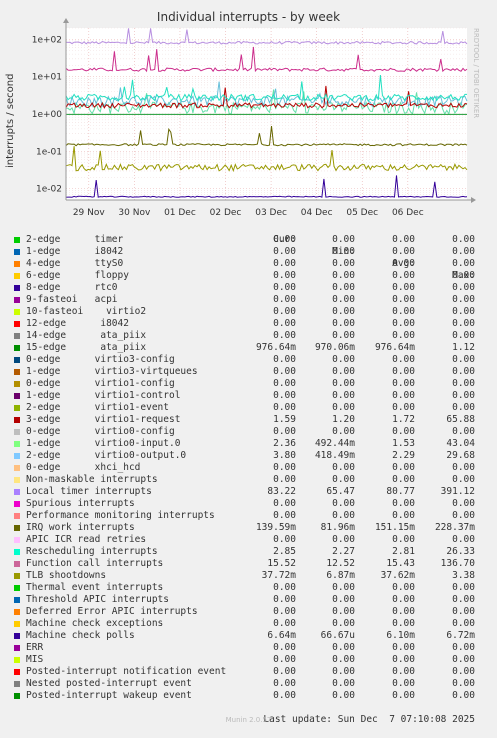  Describe the element at coordinates (394, 347) in the screenshot. I see `legend-avg: 976.64m` at that location.